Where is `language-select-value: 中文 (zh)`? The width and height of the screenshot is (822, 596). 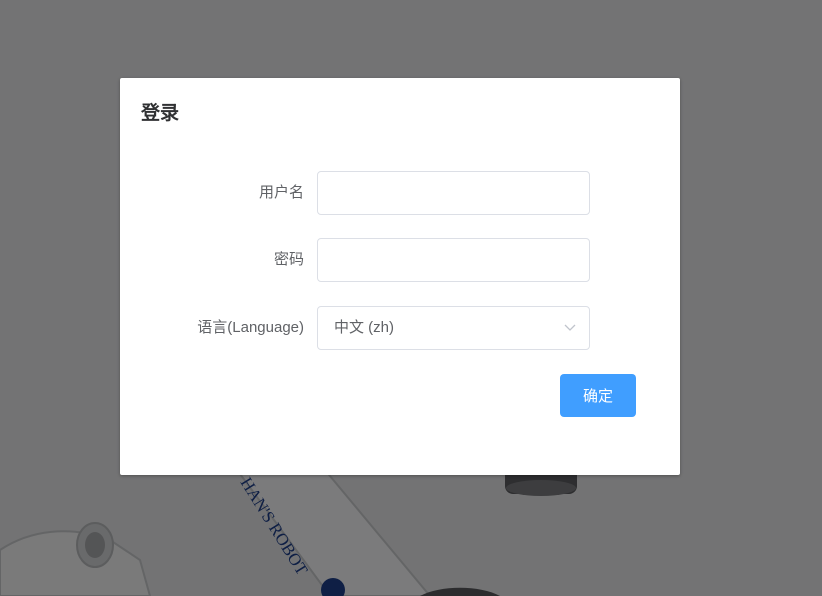
language-select-value: 中文 (zh) is located at coordinates (364, 327).